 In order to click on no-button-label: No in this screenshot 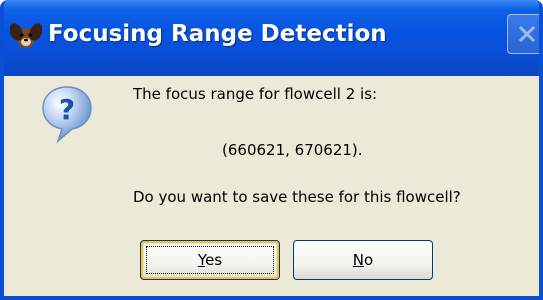, I will do `click(363, 260)`.